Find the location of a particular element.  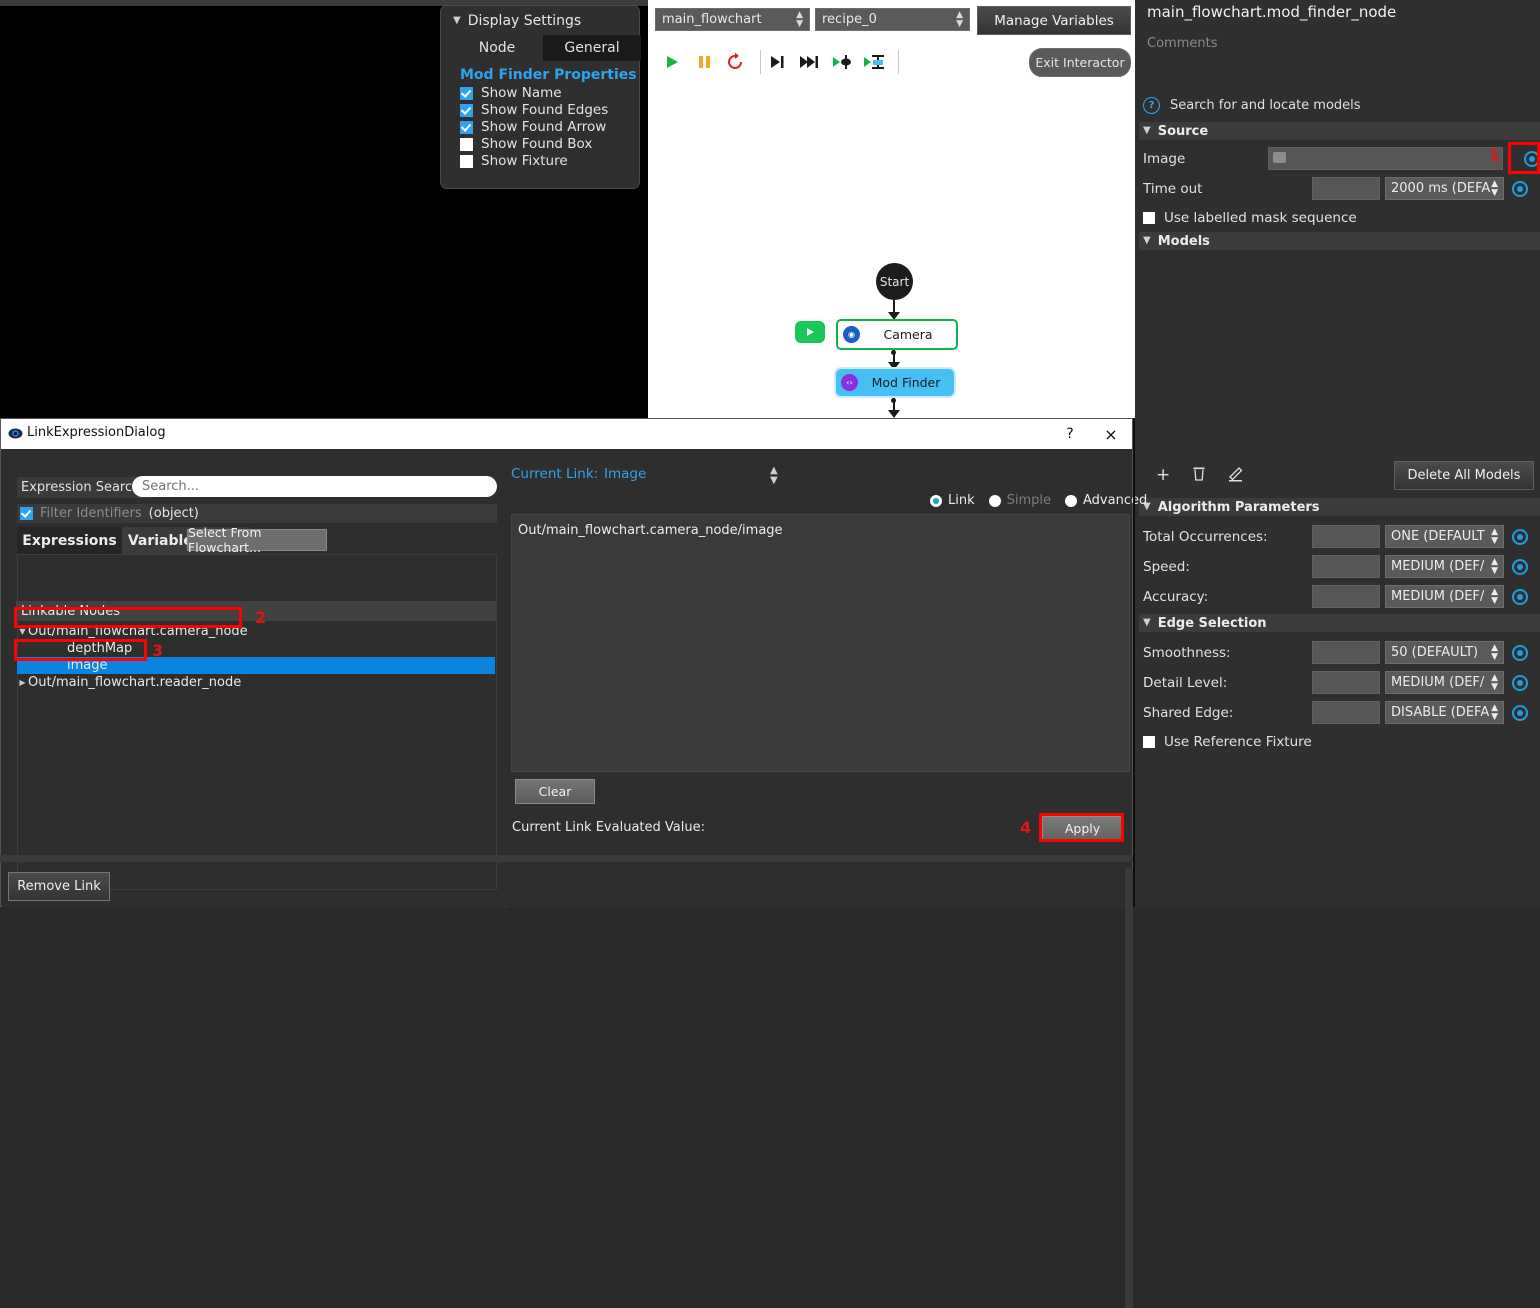

chevron-down-icon: ▼ is located at coordinates (22, 631).